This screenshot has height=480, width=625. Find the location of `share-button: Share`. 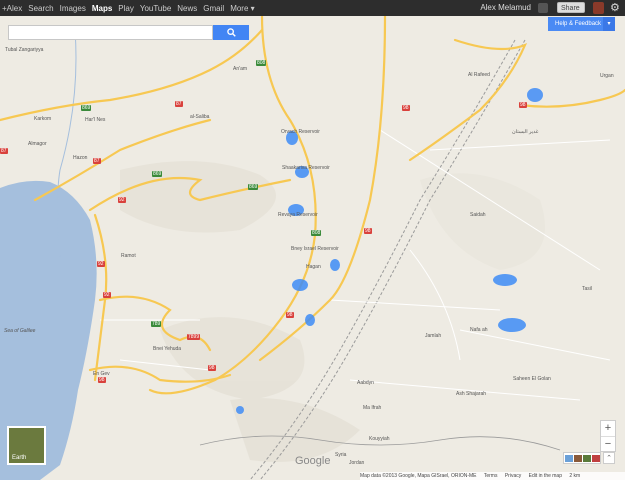

share-button: Share is located at coordinates (571, 7).